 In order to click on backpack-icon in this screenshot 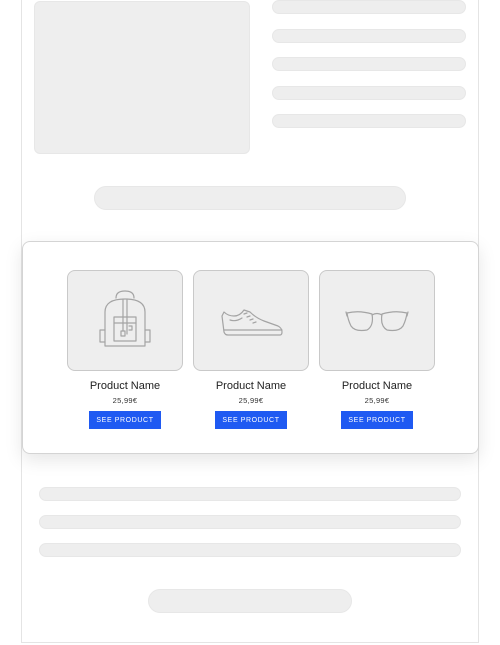, I will do `click(125, 318)`.